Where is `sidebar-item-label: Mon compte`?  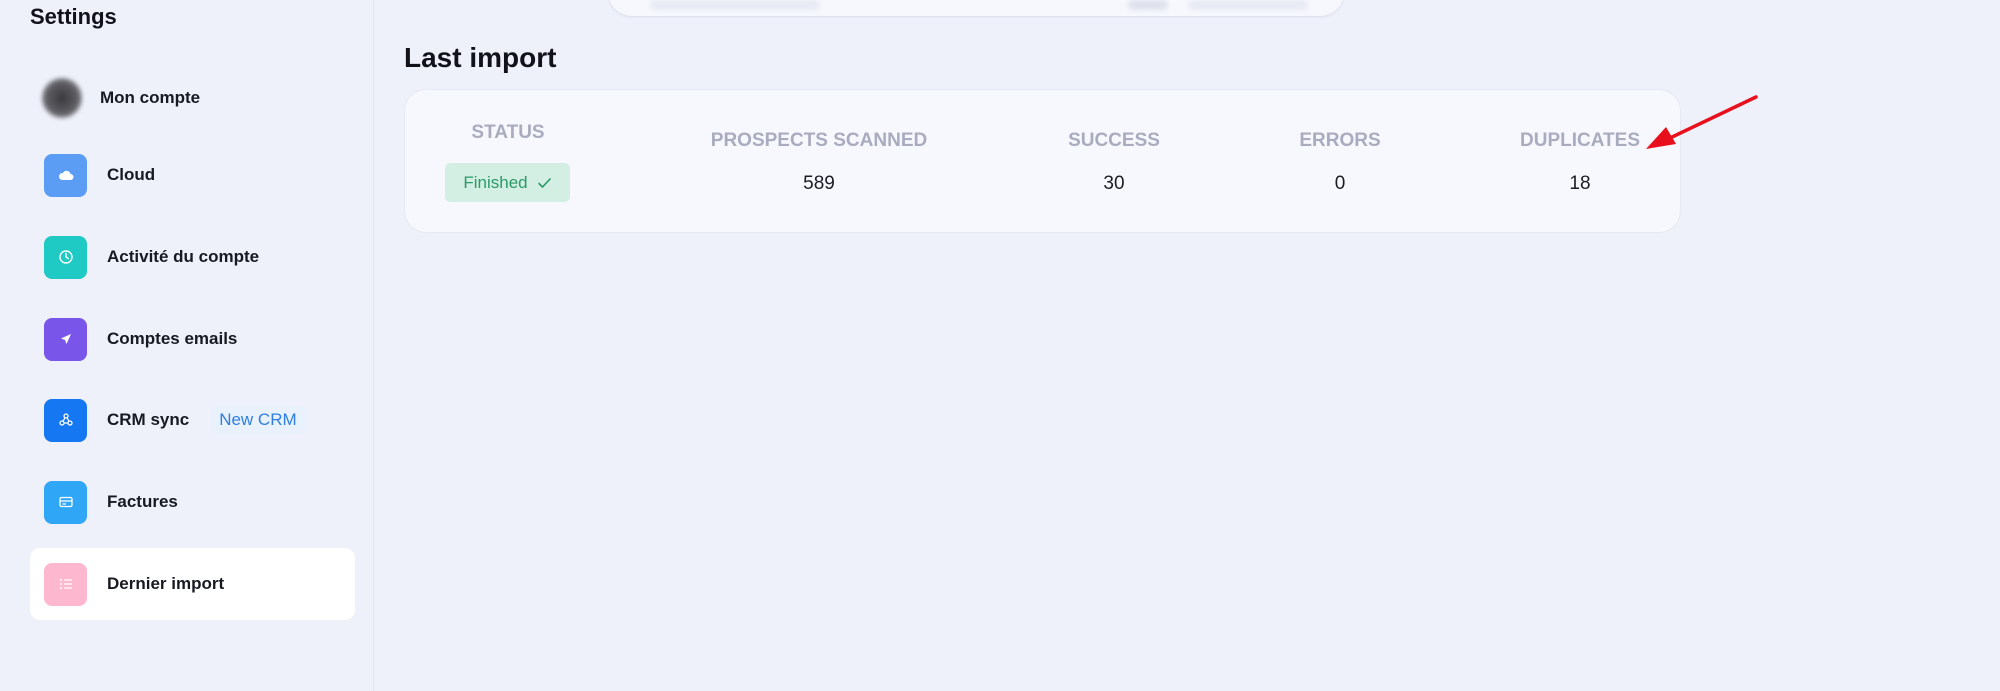
sidebar-item-label: Mon compte is located at coordinates (150, 97).